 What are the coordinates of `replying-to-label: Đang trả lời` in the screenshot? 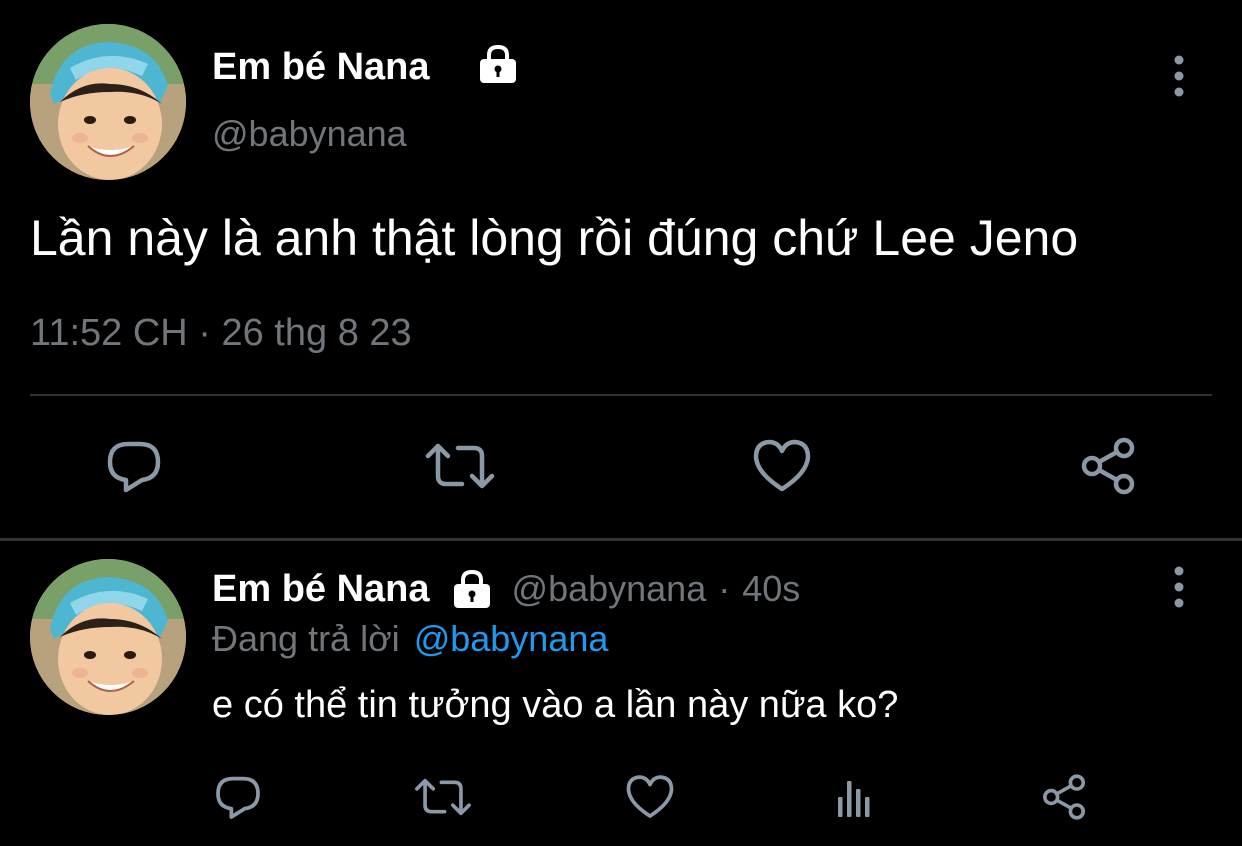 It's located at (306, 638).